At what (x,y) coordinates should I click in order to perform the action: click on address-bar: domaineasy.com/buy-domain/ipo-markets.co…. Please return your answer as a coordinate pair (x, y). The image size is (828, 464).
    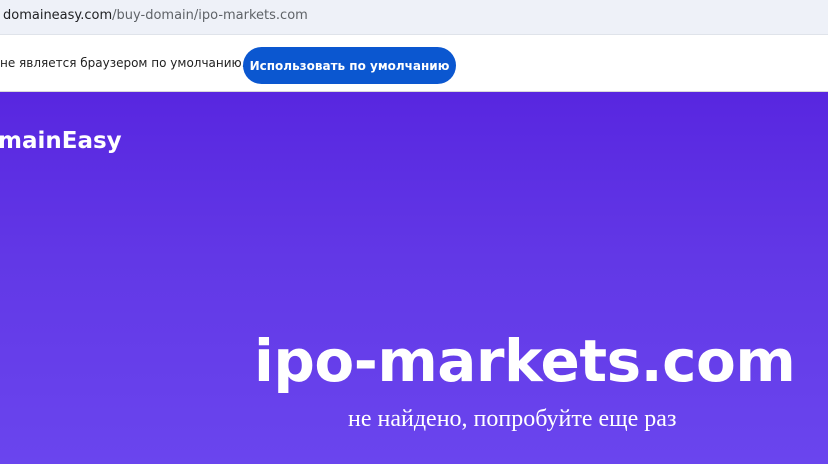
    Looking at the image, I should click on (414, 17).